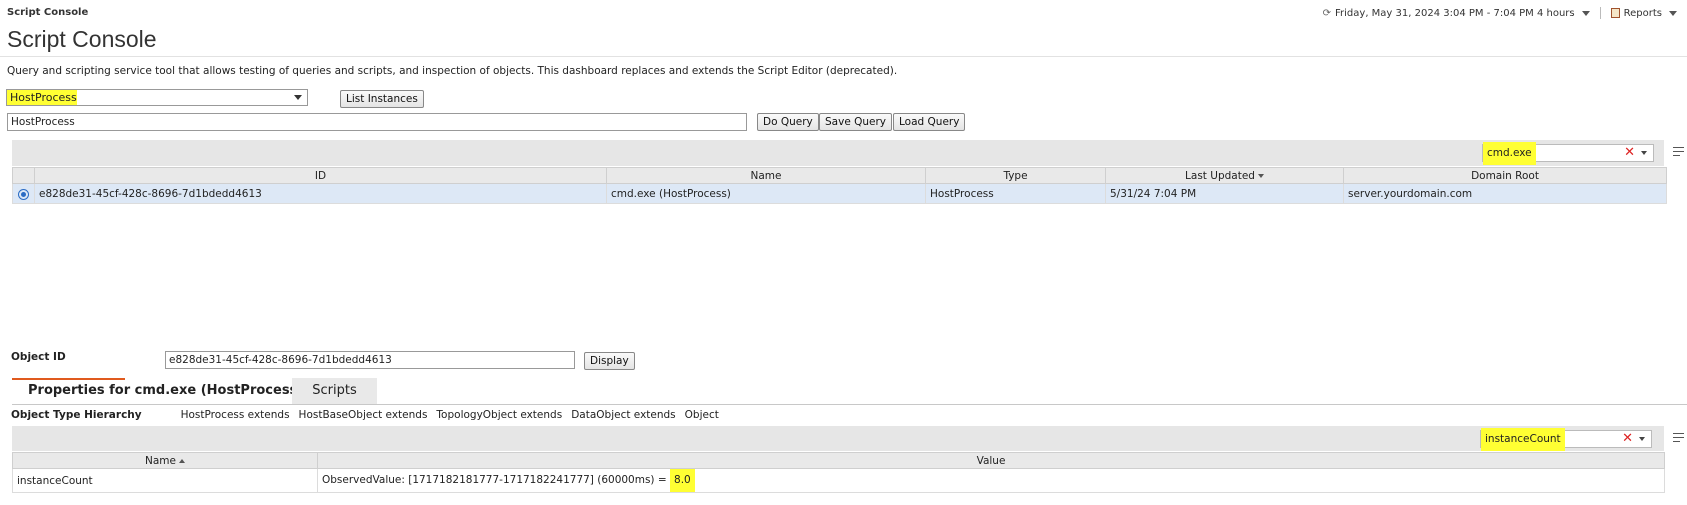 The image size is (1687, 505). I want to click on display-button: Display, so click(609, 361).